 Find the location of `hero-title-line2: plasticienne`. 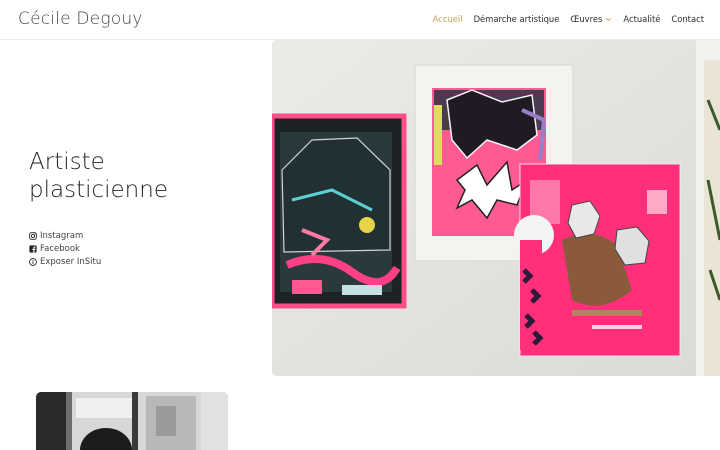

hero-title-line2: plasticienne is located at coordinates (98, 190).